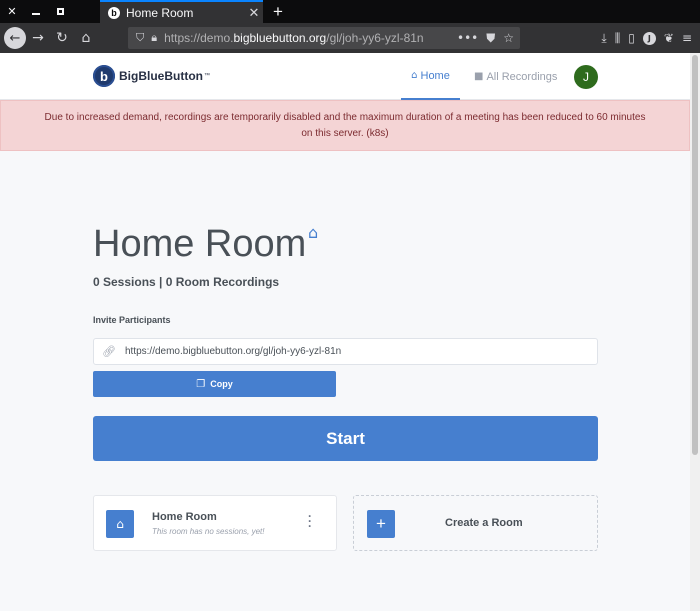 The width and height of the screenshot is (700, 611). I want to click on minimize-window-icon, so click(36, 11).